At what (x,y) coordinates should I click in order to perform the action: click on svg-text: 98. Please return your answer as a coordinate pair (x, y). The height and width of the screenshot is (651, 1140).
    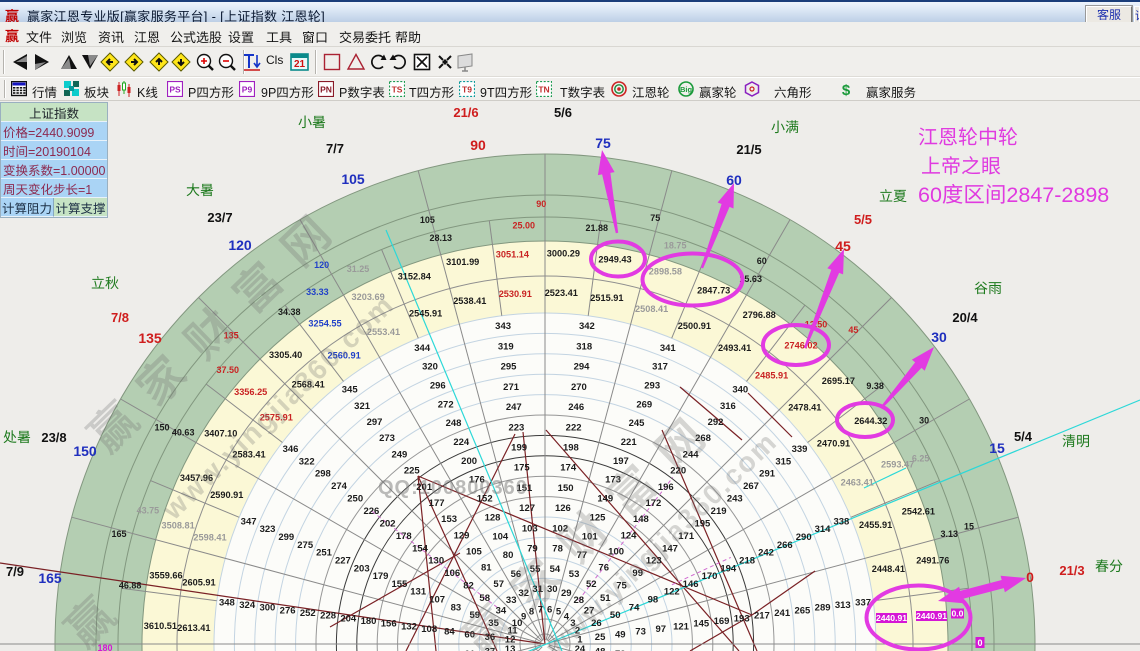
    Looking at the image, I should click on (653, 600).